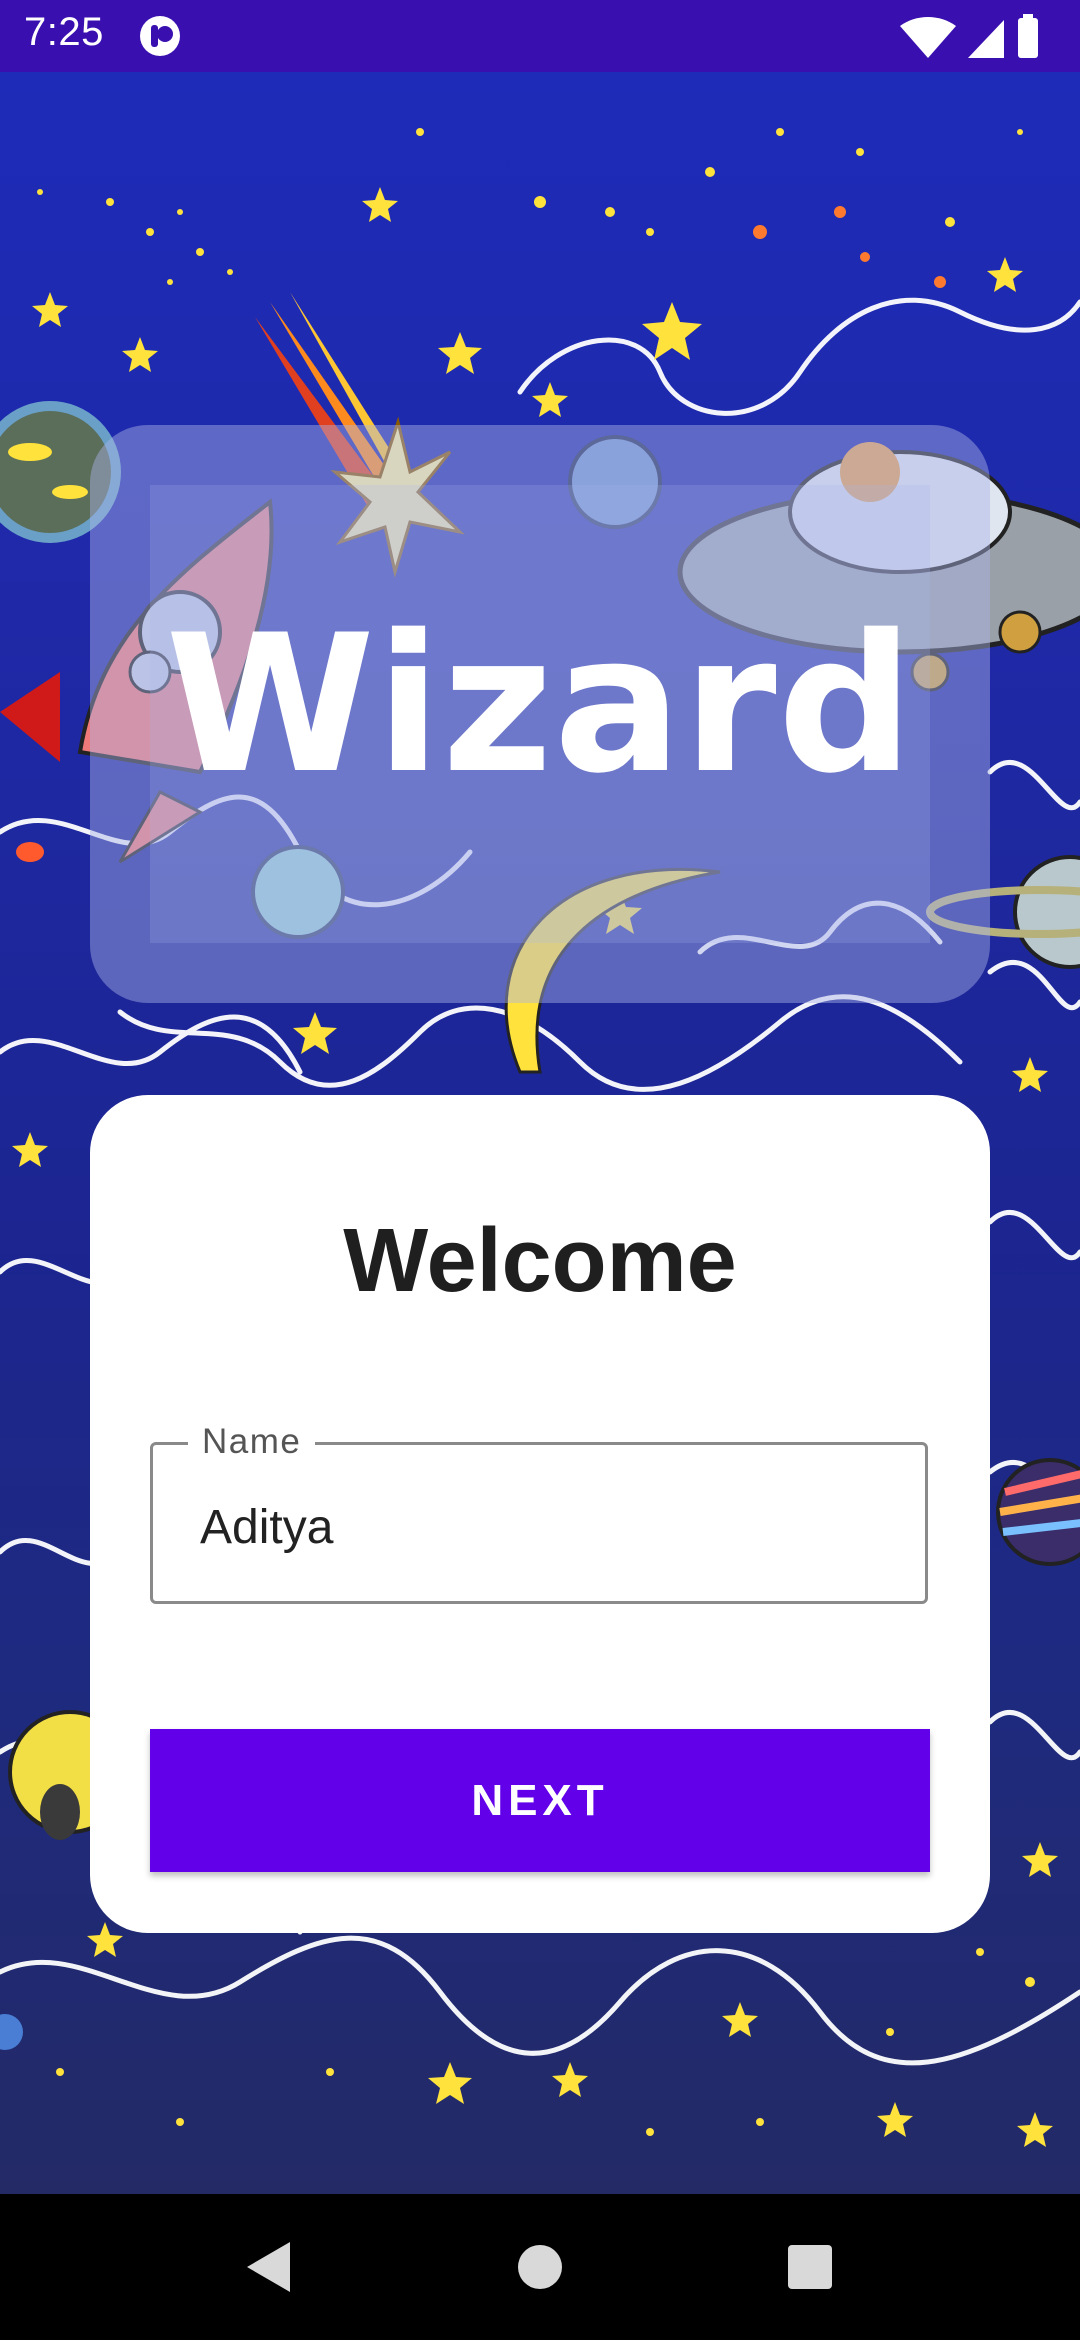 Image resolution: width=1080 pixels, height=2340 pixels. Describe the element at coordinates (1038, 1512) in the screenshot. I see `striped-planet` at that location.